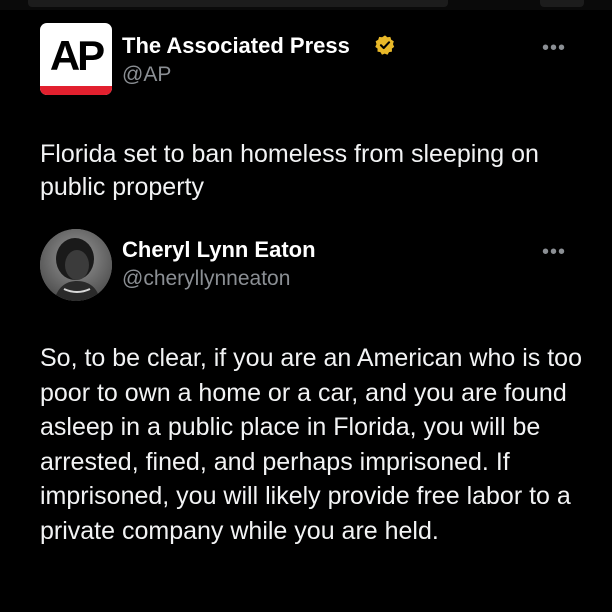 The width and height of the screenshot is (612, 612). I want to click on quoted-author-handle: @cheryllynneaton, so click(206, 279).